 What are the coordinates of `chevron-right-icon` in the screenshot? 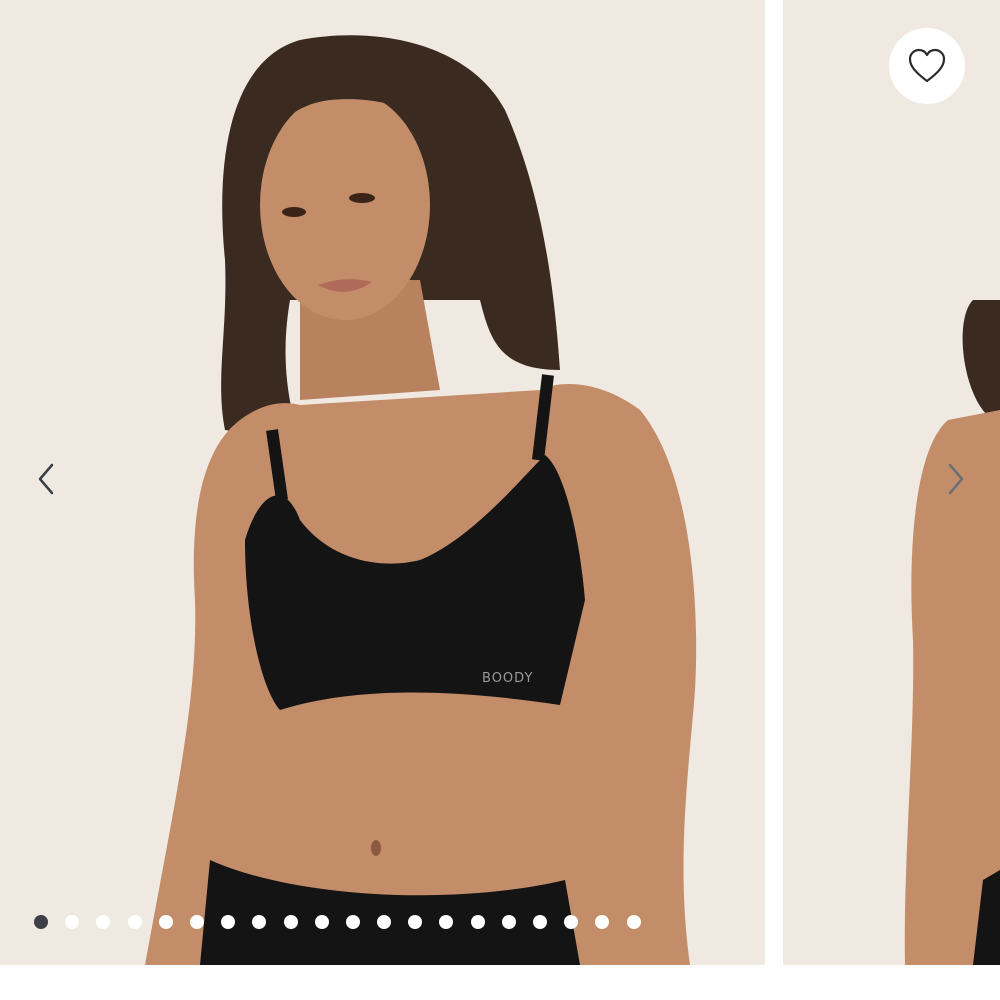 It's located at (956, 479).